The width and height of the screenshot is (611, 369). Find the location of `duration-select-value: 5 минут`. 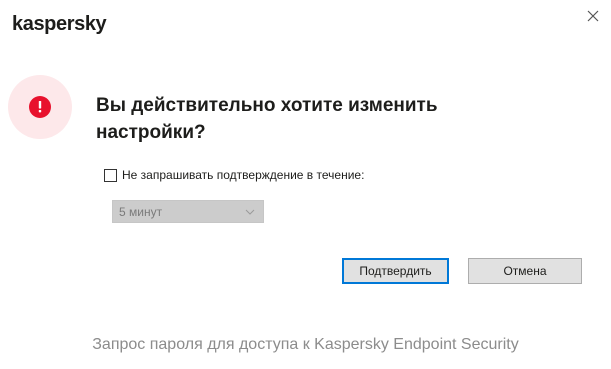

duration-select-value: 5 минут is located at coordinates (141, 211).